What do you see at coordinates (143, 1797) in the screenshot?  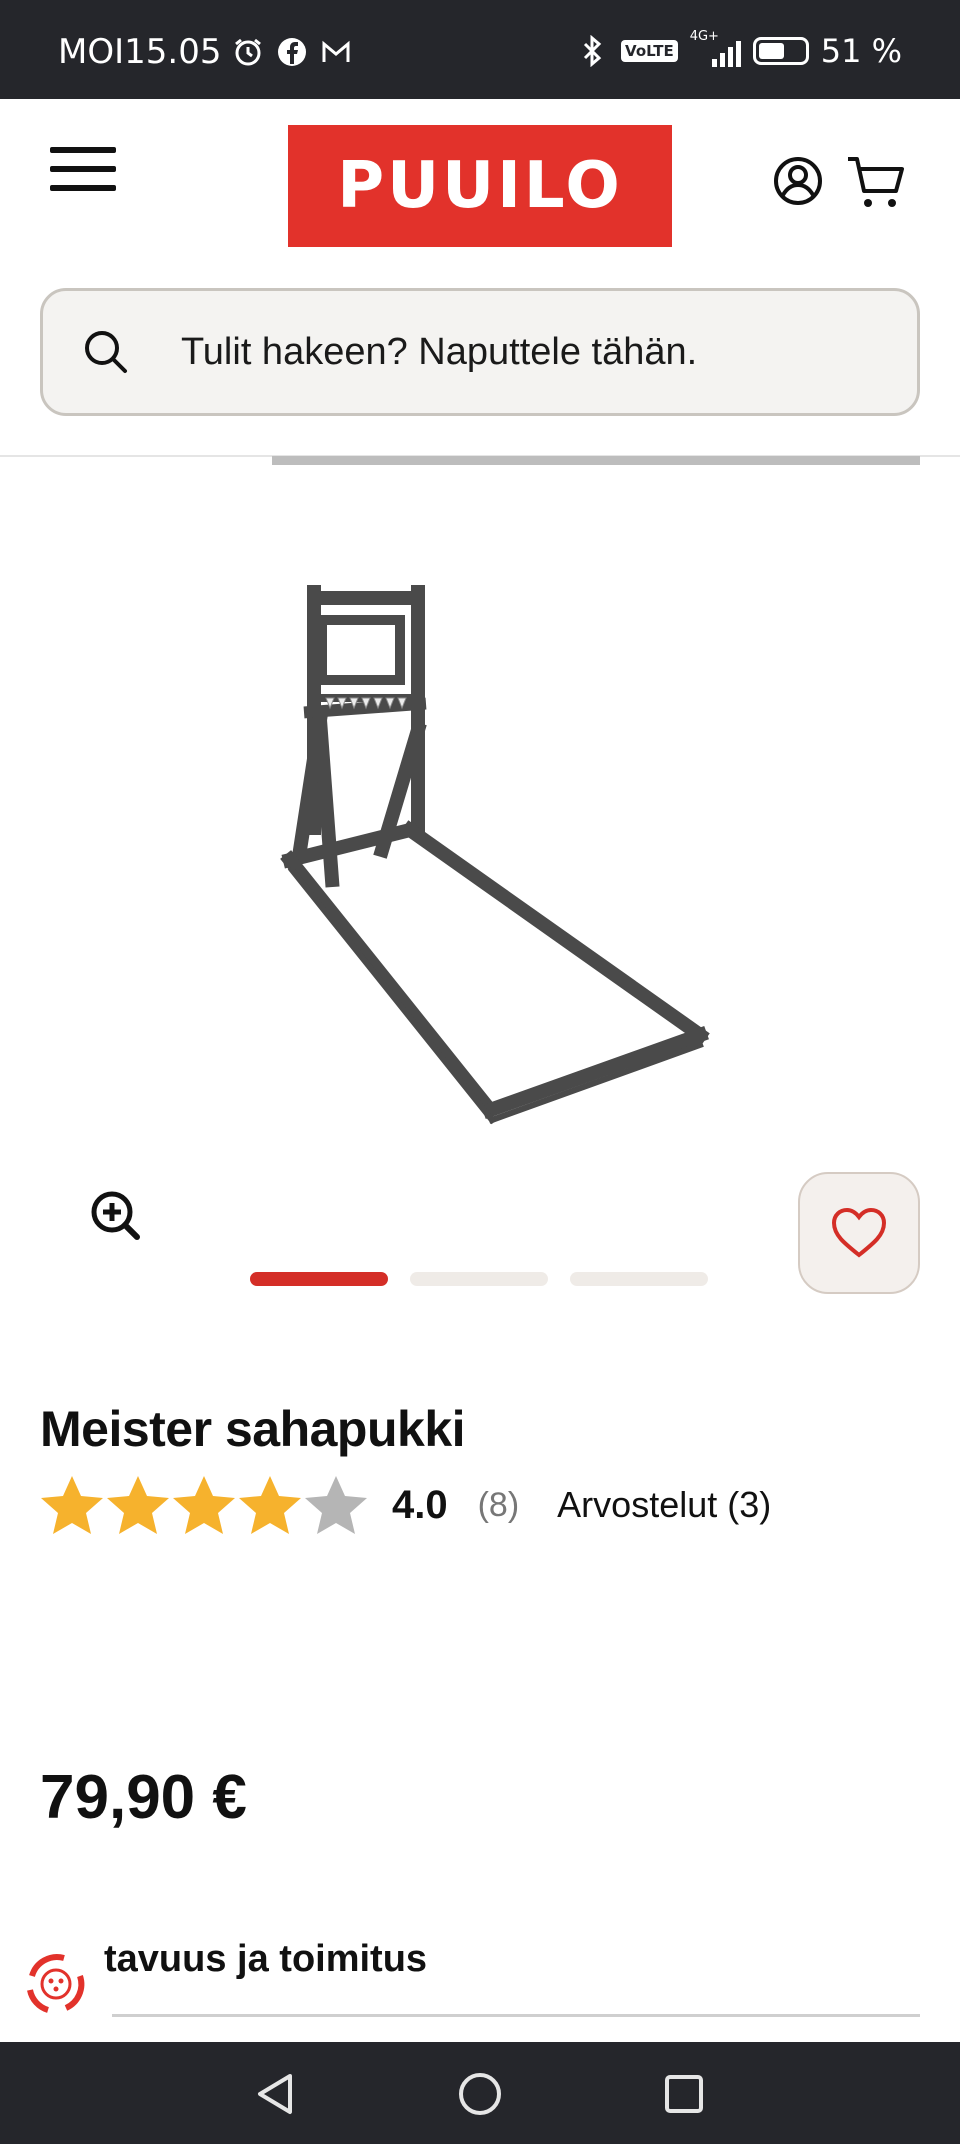 I see `product-price: 79,90 €` at bounding box center [143, 1797].